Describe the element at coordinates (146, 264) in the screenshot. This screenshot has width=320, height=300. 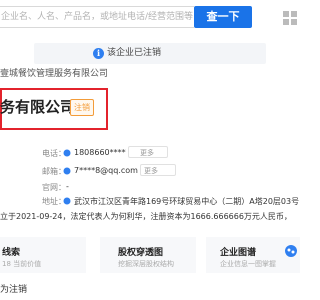
I see `card-equity-chart-sub: 挖掘深层股权结构` at that location.